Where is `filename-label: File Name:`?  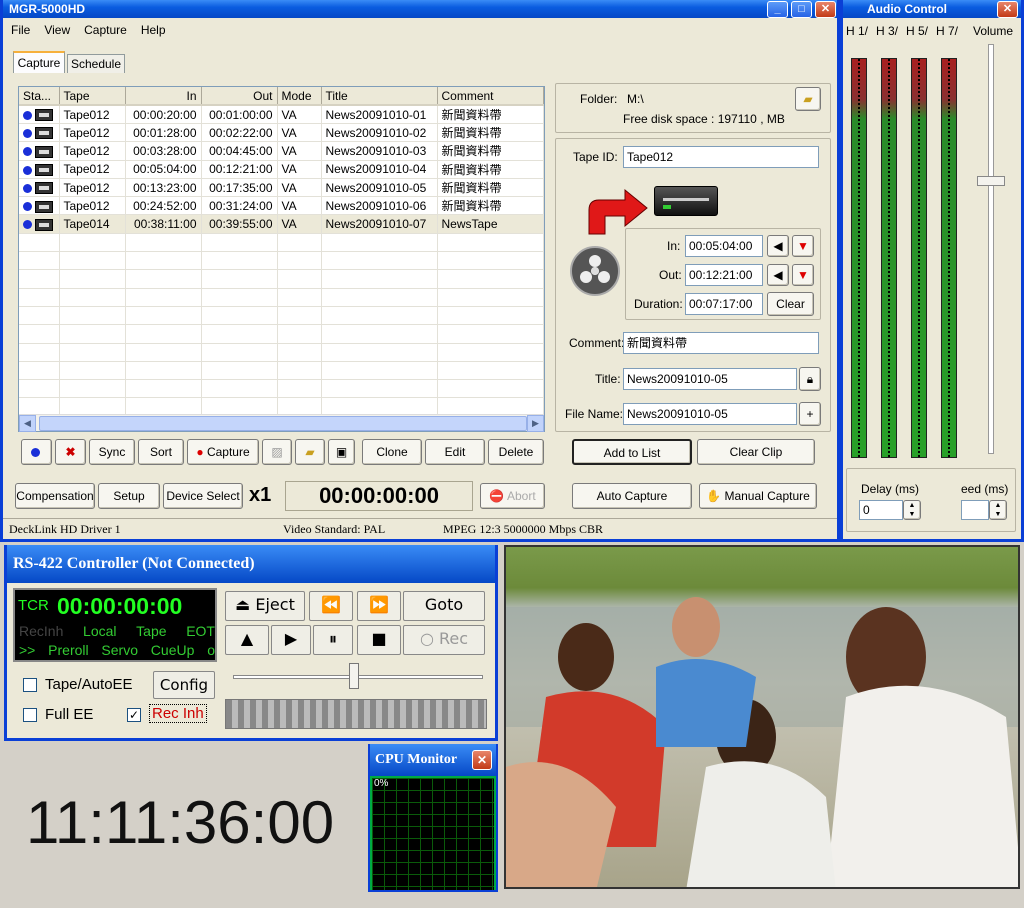
filename-label: File Name: is located at coordinates (594, 414).